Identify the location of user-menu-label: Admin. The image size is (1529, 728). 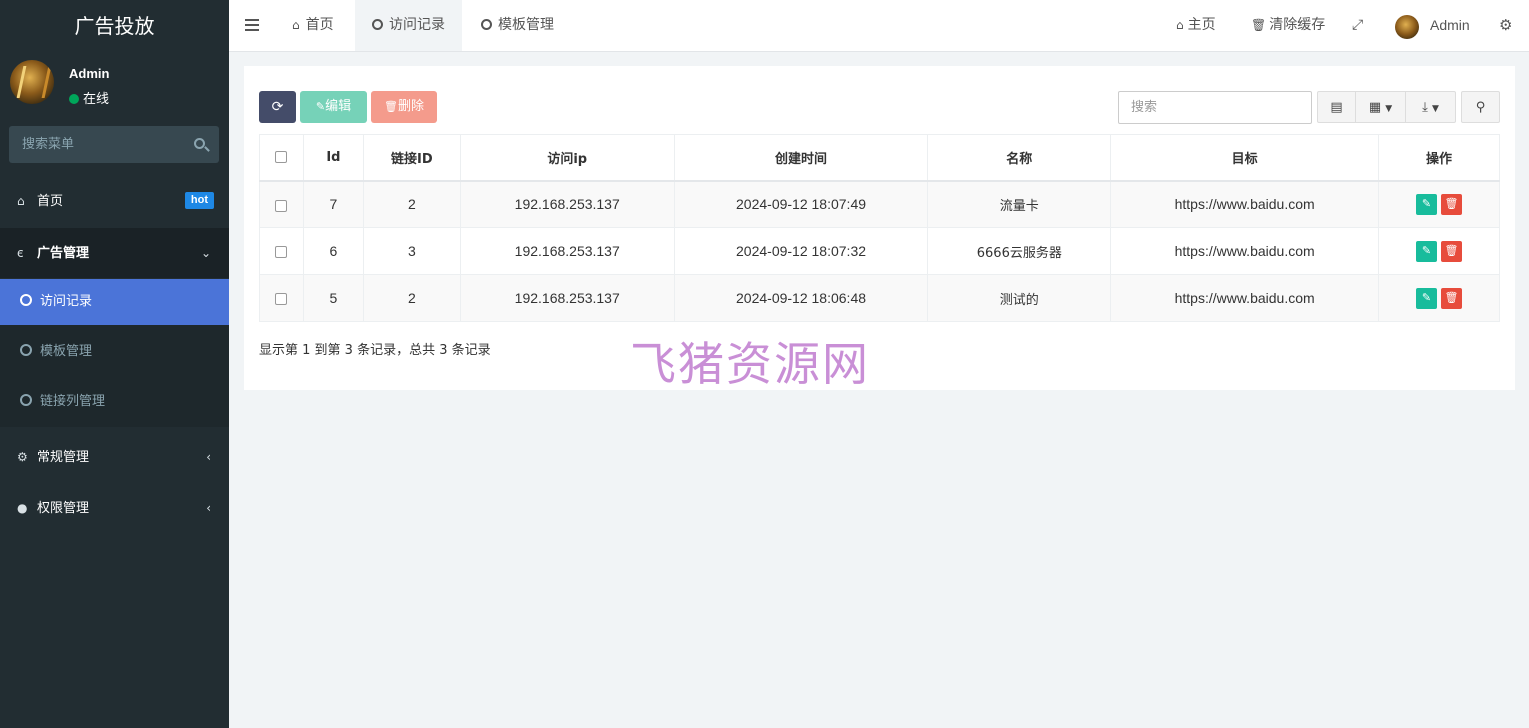
(1450, 25).